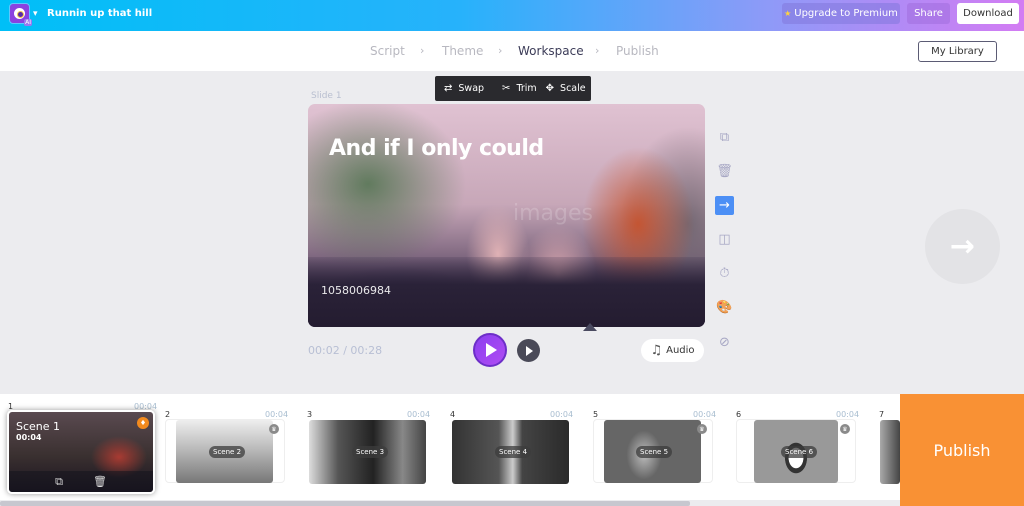 Image resolution: width=1024 pixels, height=506 pixels. I want to click on play-all-button, so click(490, 350).